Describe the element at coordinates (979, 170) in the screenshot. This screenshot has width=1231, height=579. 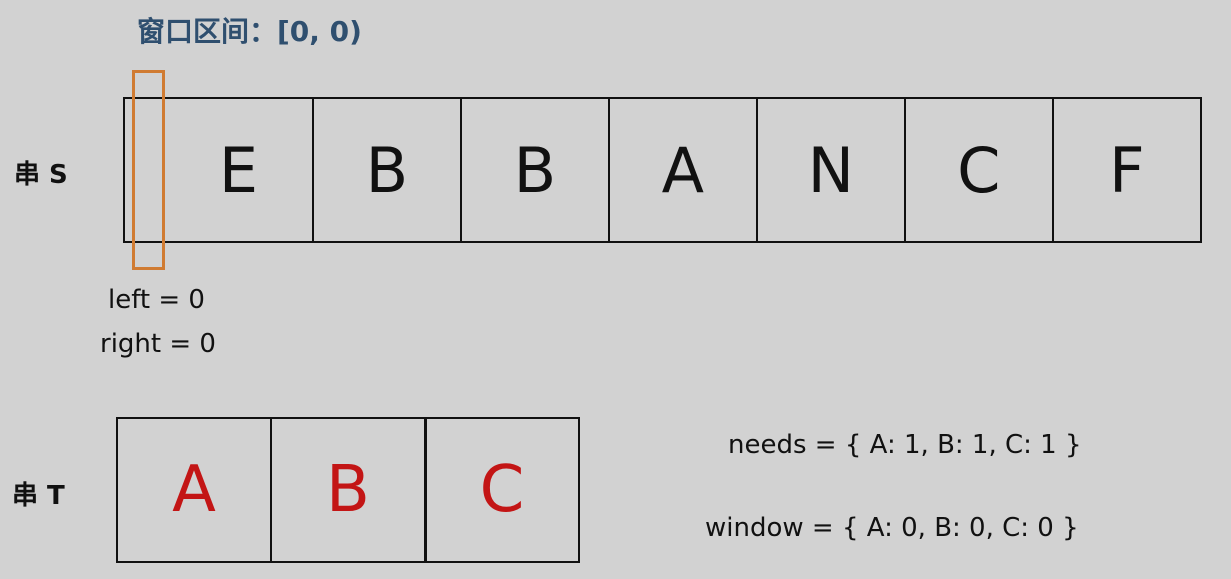
I see `s-cell-c: C` at that location.